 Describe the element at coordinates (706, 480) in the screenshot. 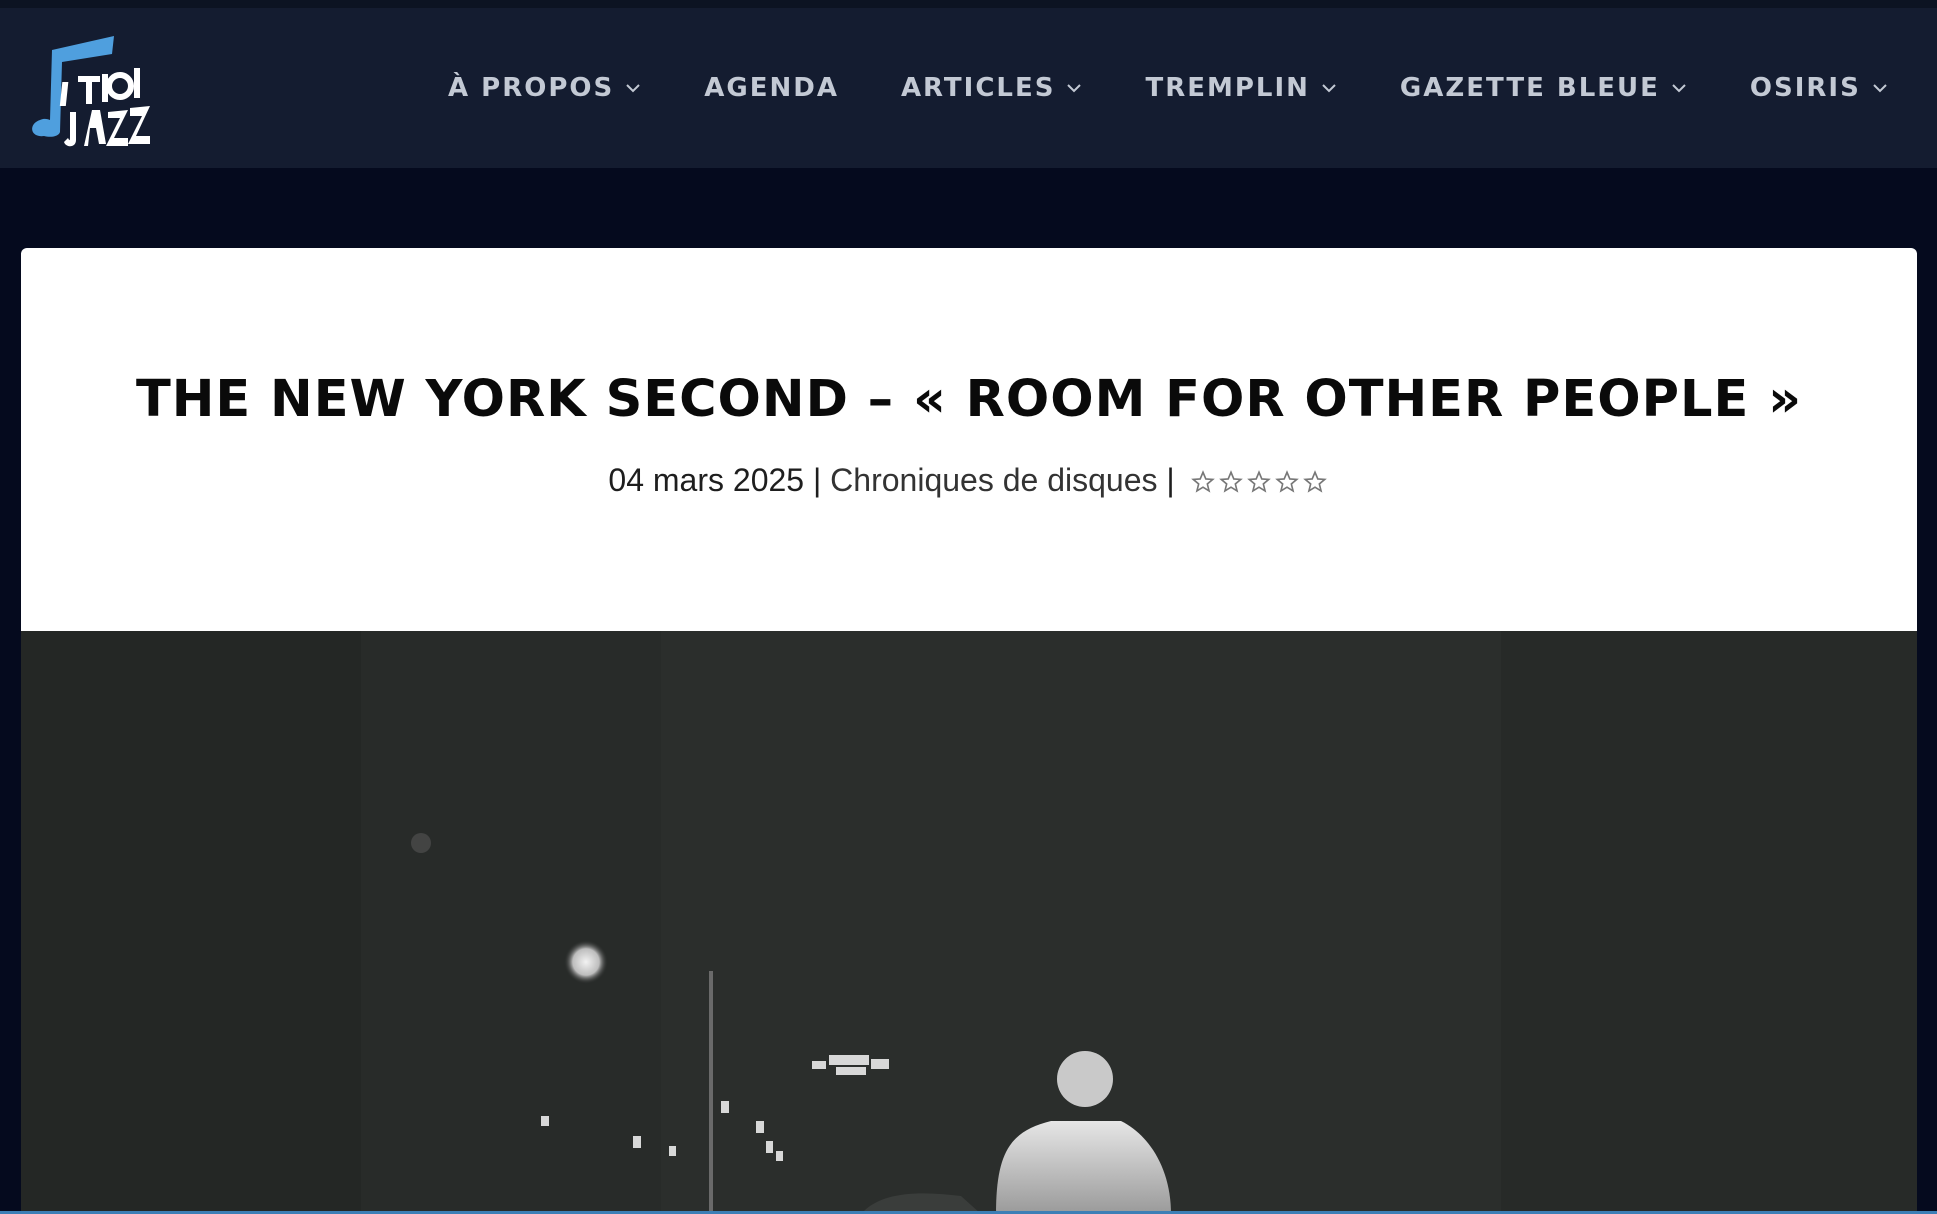

I see `article-date: 04 mars 2025` at that location.